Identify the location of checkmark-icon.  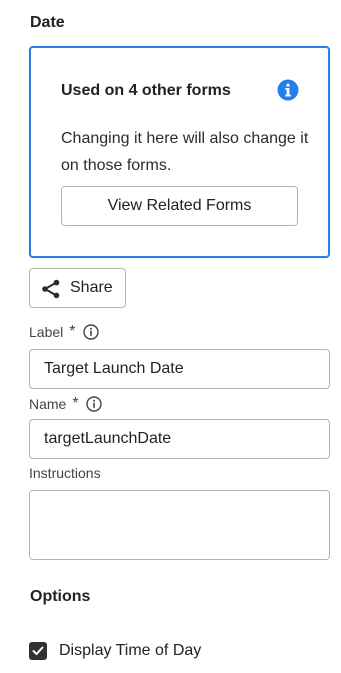
(38, 650).